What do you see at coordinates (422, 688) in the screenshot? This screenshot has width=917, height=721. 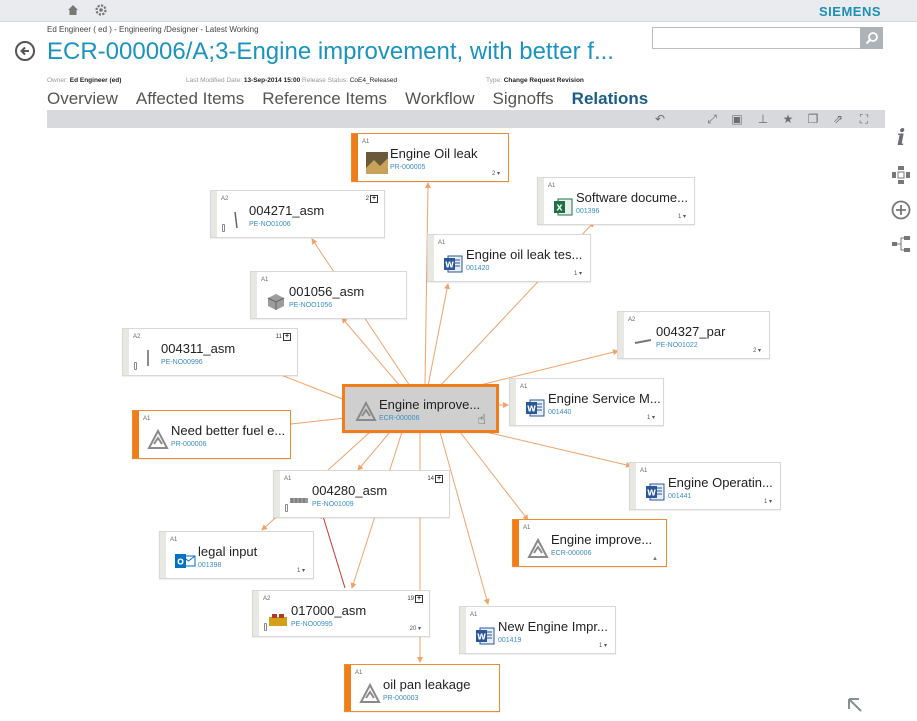 I see `node-oil-pan-leakage: A1 oil pan leakage PR-000003` at bounding box center [422, 688].